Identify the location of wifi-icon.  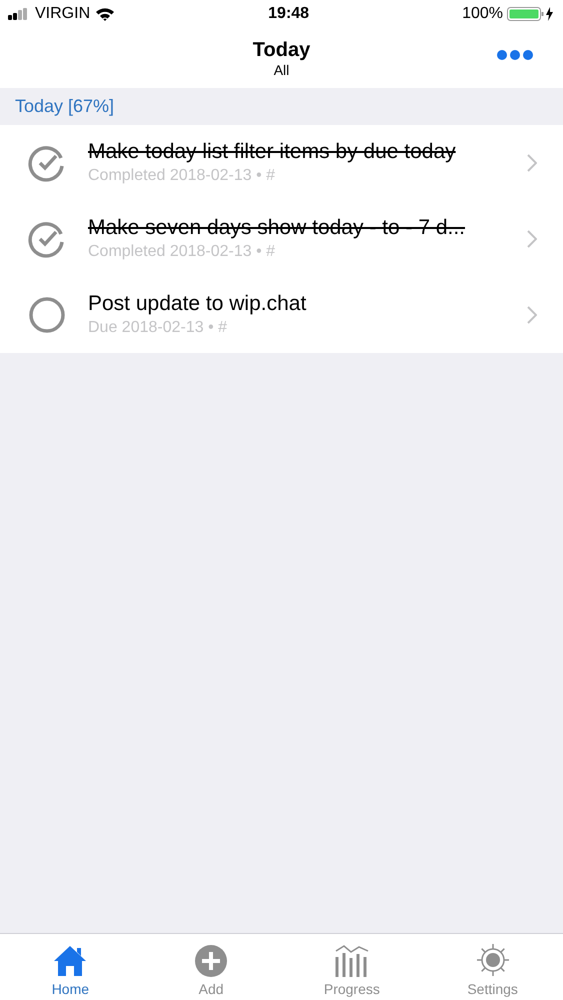
(105, 14).